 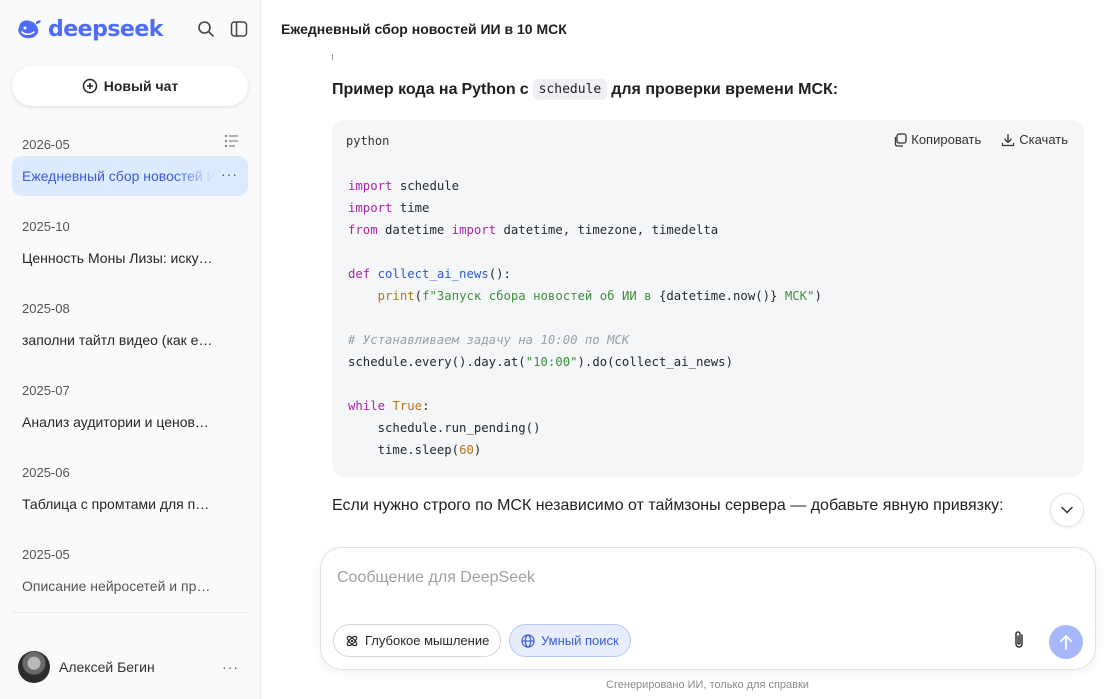 What do you see at coordinates (229, 174) in the screenshot?
I see `more-options-icon: ···` at bounding box center [229, 174].